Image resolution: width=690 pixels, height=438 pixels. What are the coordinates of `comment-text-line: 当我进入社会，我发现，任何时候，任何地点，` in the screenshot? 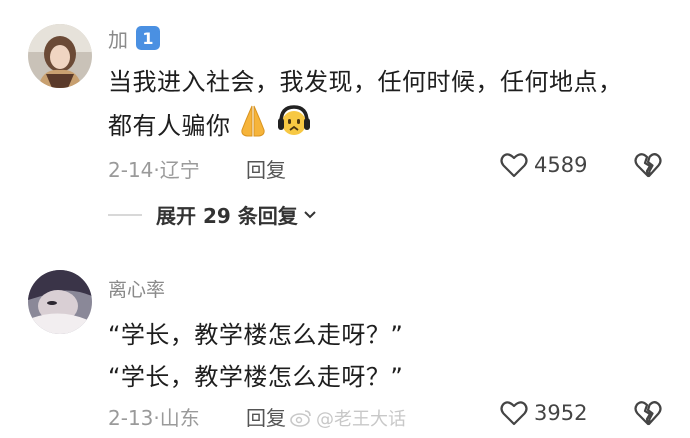 It's located at (365, 82).